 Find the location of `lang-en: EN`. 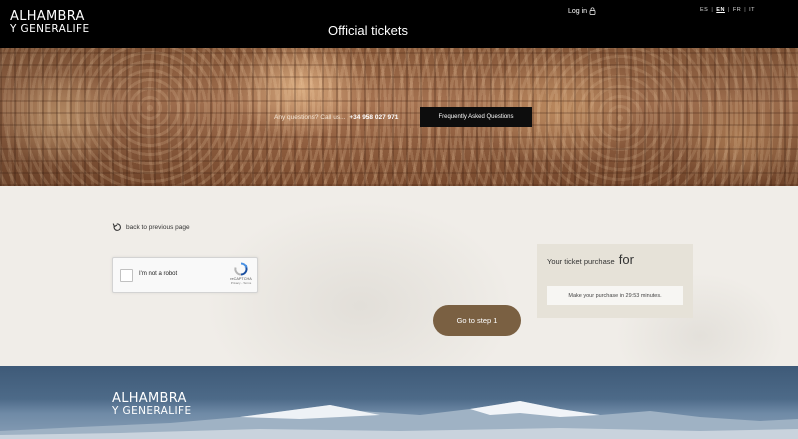

lang-en: EN is located at coordinates (720, 10).